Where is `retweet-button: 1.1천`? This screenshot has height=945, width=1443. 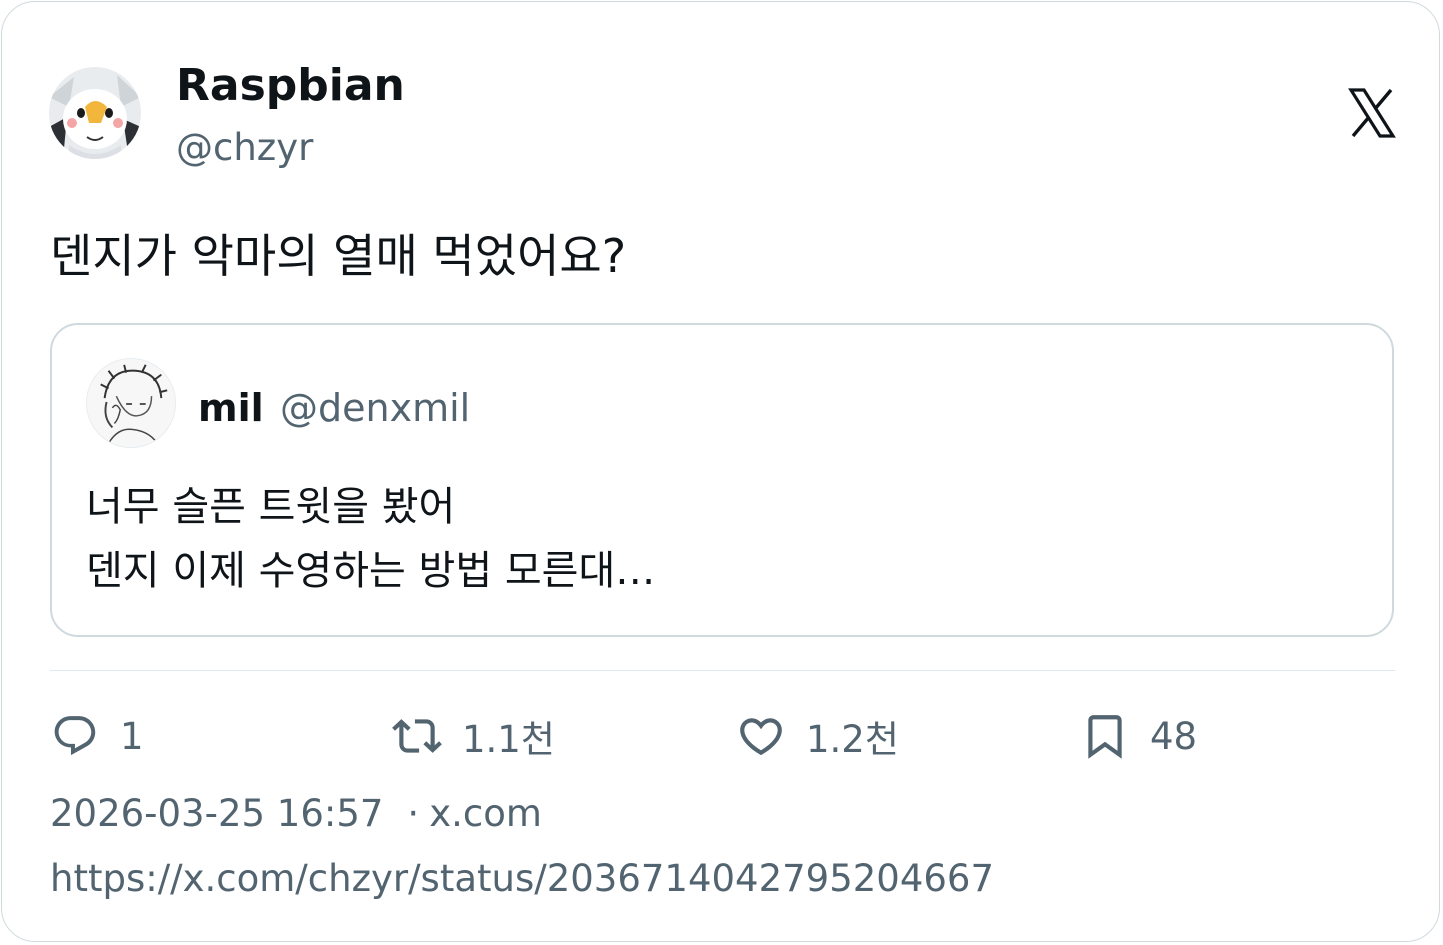
retweet-button: 1.1천 is located at coordinates (473, 736).